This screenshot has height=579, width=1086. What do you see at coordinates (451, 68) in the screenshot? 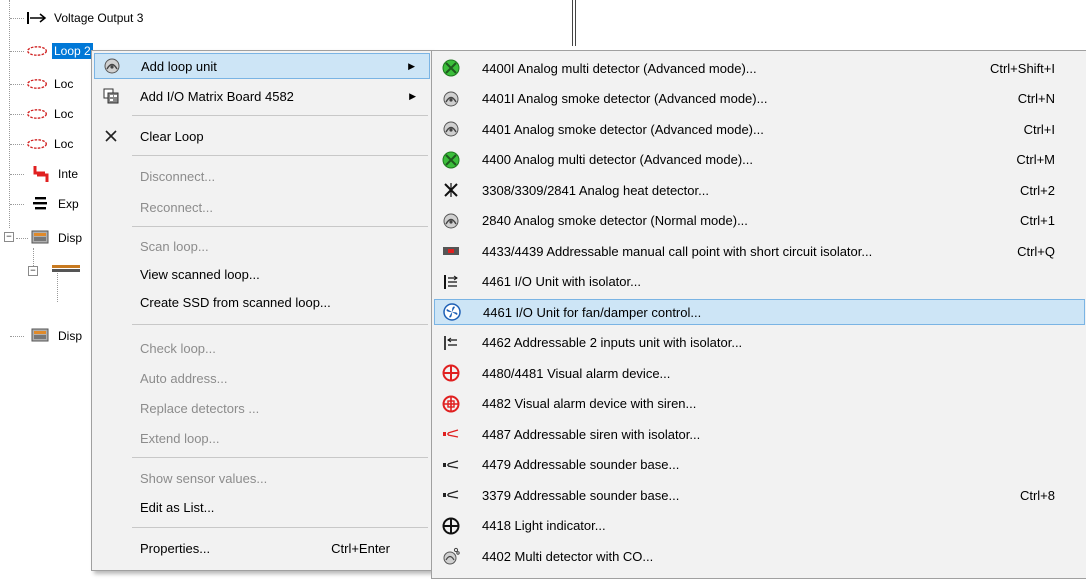
I see `multi-detector-icon` at bounding box center [451, 68].